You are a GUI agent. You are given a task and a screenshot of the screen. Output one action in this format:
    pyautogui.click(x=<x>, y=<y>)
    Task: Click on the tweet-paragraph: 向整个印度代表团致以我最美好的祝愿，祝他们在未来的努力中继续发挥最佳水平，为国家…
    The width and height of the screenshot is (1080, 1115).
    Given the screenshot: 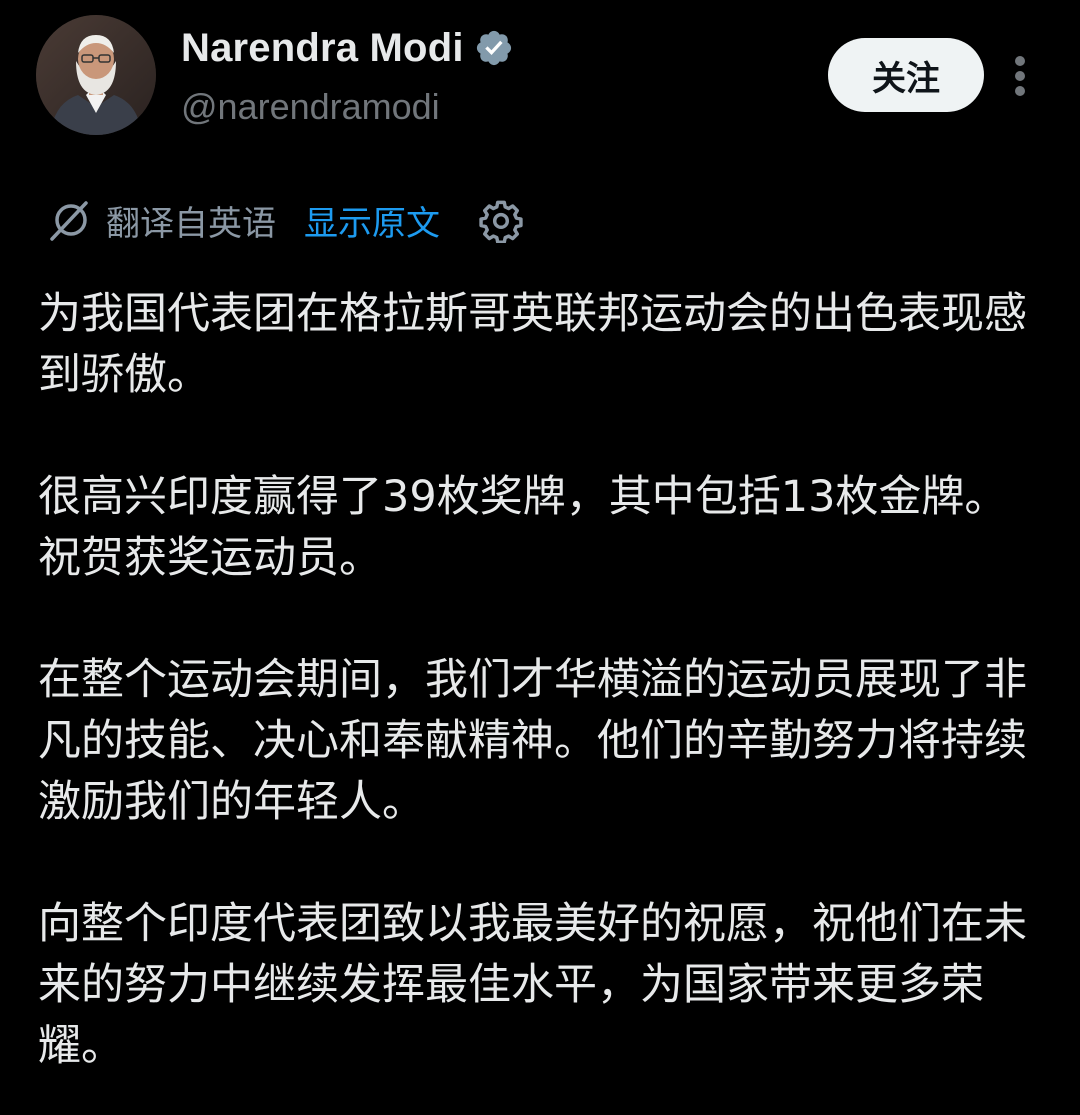 What is the action you would take?
    pyautogui.click(x=532, y=985)
    